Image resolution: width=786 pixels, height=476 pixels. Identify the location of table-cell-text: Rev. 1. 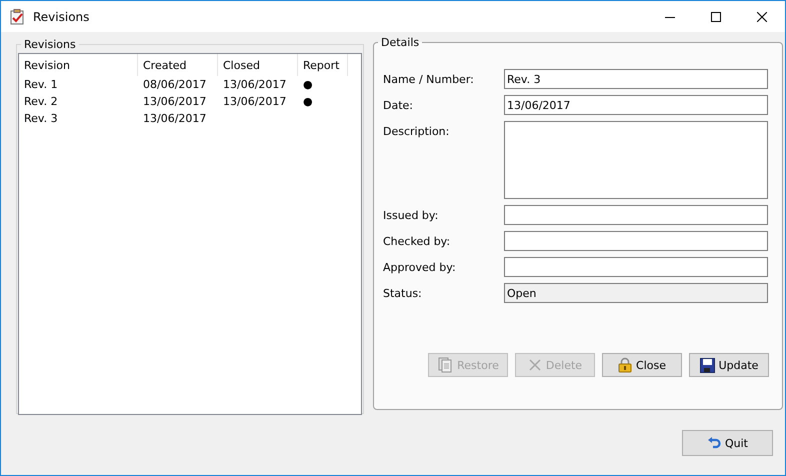
(41, 85).